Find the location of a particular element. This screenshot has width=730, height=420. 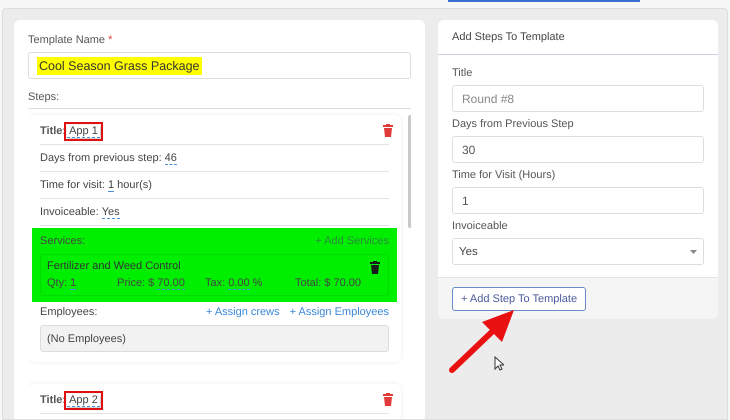

input-field: Round #8 is located at coordinates (578, 98).